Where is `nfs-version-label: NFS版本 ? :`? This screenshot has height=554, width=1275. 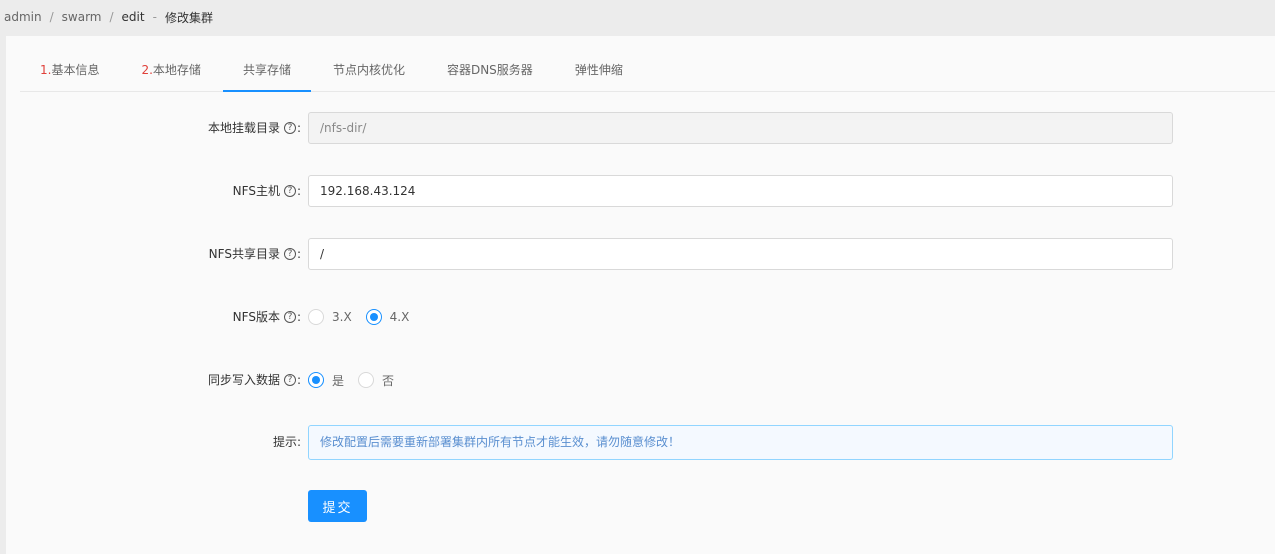 nfs-version-label: NFS版本 ? : is located at coordinates (267, 317).